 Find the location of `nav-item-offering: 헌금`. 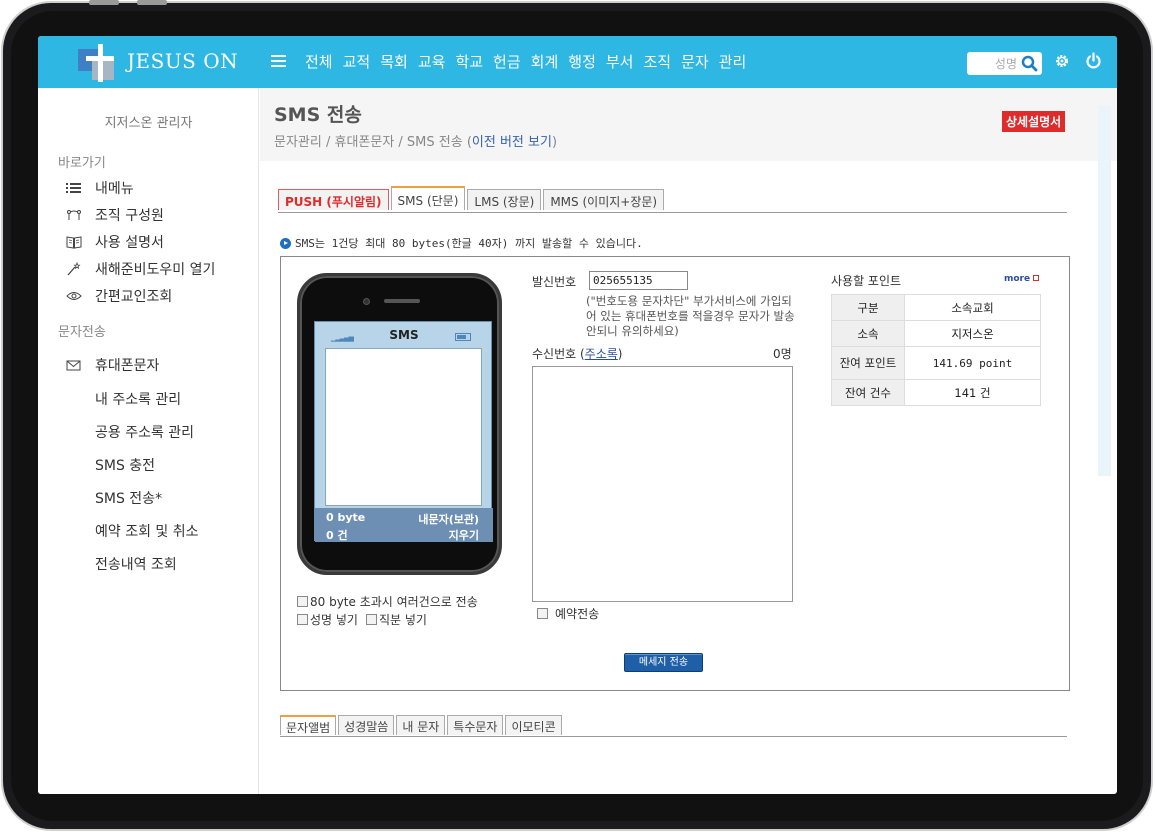

nav-item-offering: 헌금 is located at coordinates (507, 61).